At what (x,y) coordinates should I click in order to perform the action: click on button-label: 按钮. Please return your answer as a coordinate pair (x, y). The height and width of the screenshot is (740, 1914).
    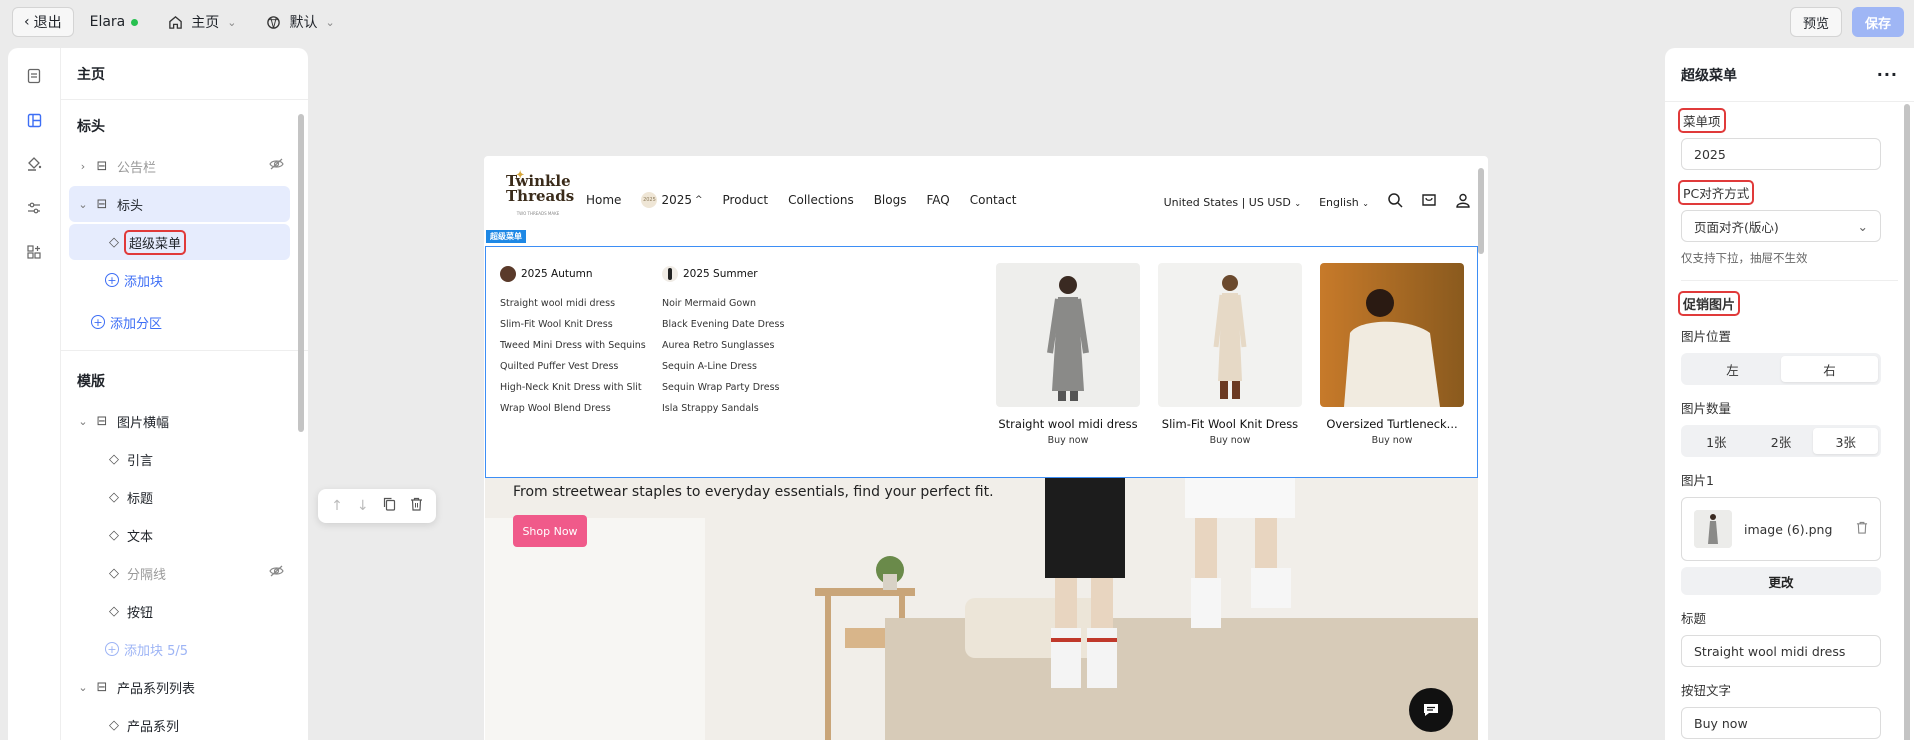
    Looking at the image, I should click on (140, 613).